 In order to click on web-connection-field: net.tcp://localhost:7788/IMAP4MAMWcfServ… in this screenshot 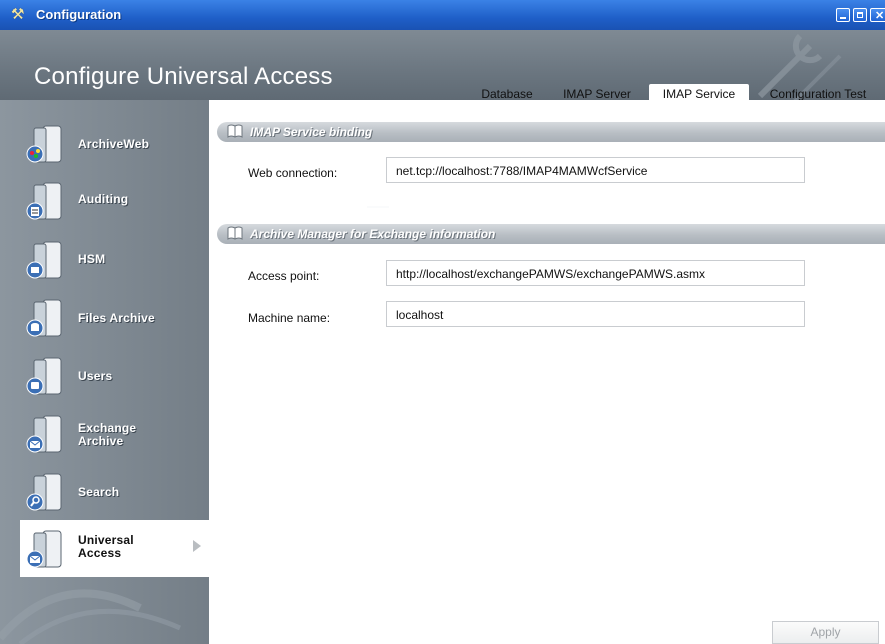, I will do `click(595, 170)`.